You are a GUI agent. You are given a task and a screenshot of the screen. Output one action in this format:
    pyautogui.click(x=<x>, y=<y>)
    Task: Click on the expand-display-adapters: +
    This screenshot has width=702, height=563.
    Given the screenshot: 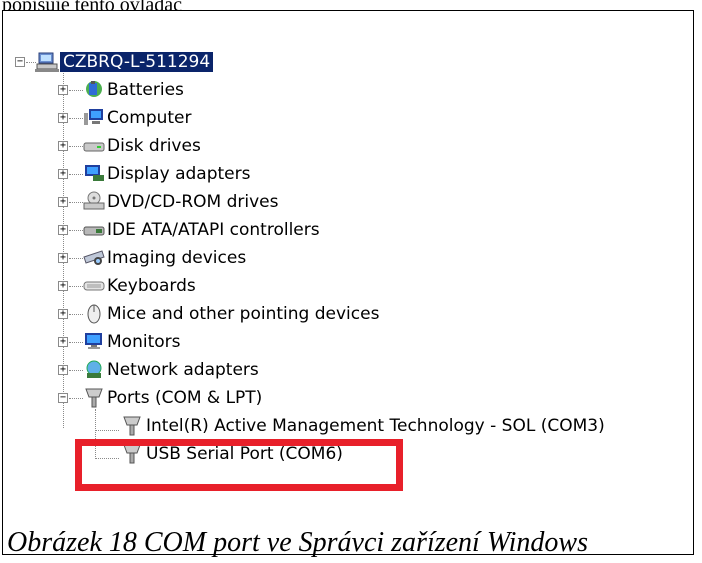 What is the action you would take?
    pyautogui.click(x=63, y=174)
    